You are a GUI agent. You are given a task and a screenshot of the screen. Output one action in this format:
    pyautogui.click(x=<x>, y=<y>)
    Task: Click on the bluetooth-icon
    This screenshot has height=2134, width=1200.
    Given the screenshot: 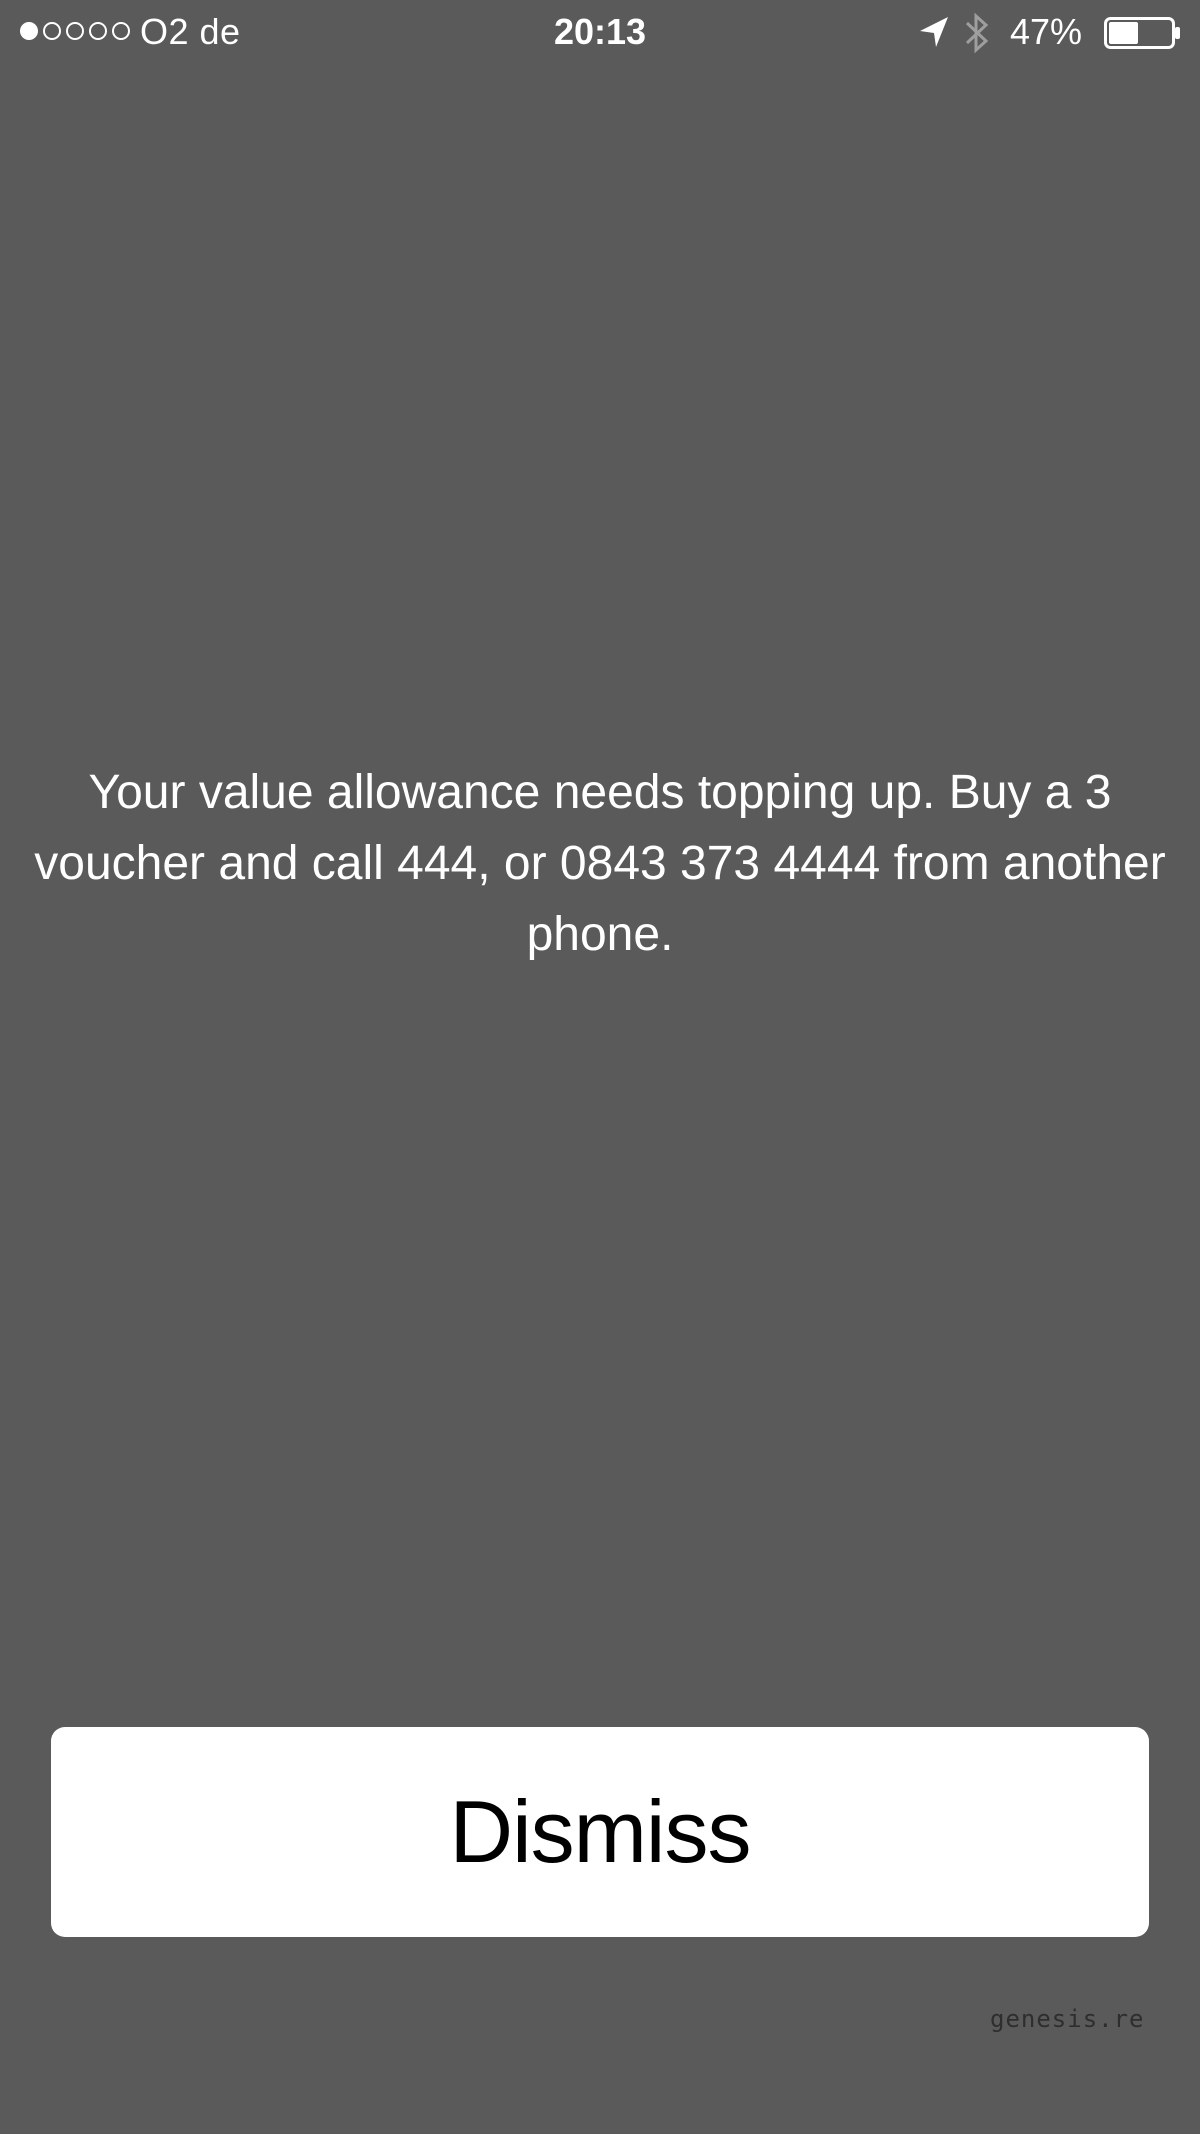 What is the action you would take?
    pyautogui.click(x=977, y=33)
    